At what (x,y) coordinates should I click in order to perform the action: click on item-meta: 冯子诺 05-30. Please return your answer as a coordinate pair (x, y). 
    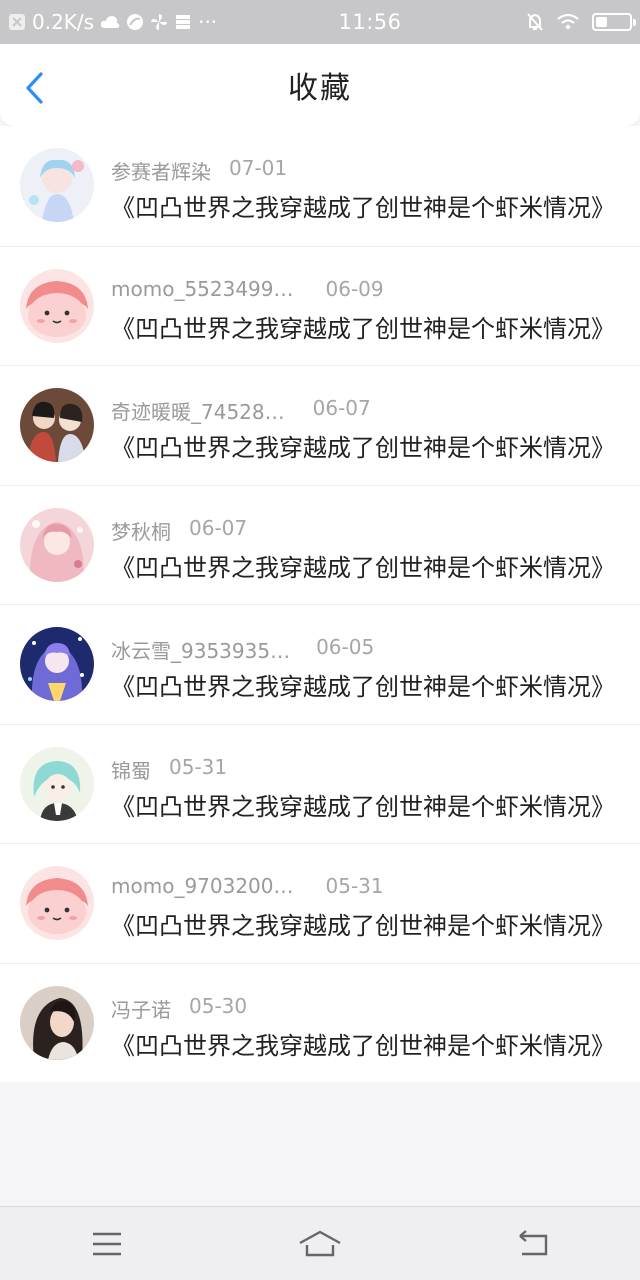
    Looking at the image, I should click on (179, 1008).